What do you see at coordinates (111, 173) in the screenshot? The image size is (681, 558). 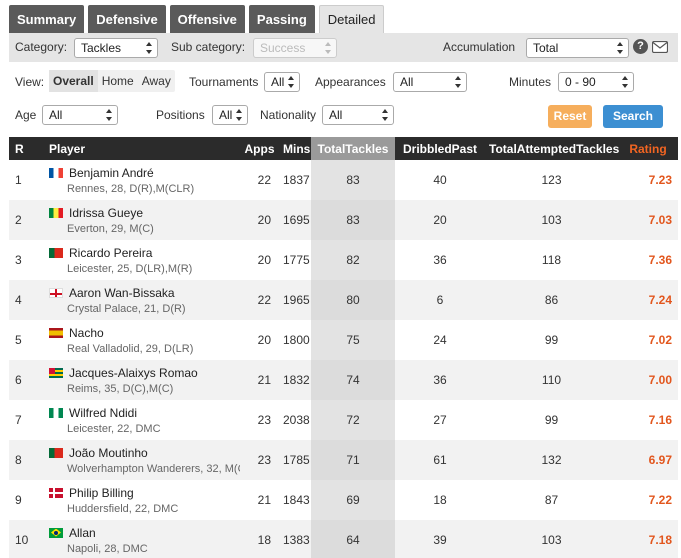 I see `player-name-link: Benjamin André` at bounding box center [111, 173].